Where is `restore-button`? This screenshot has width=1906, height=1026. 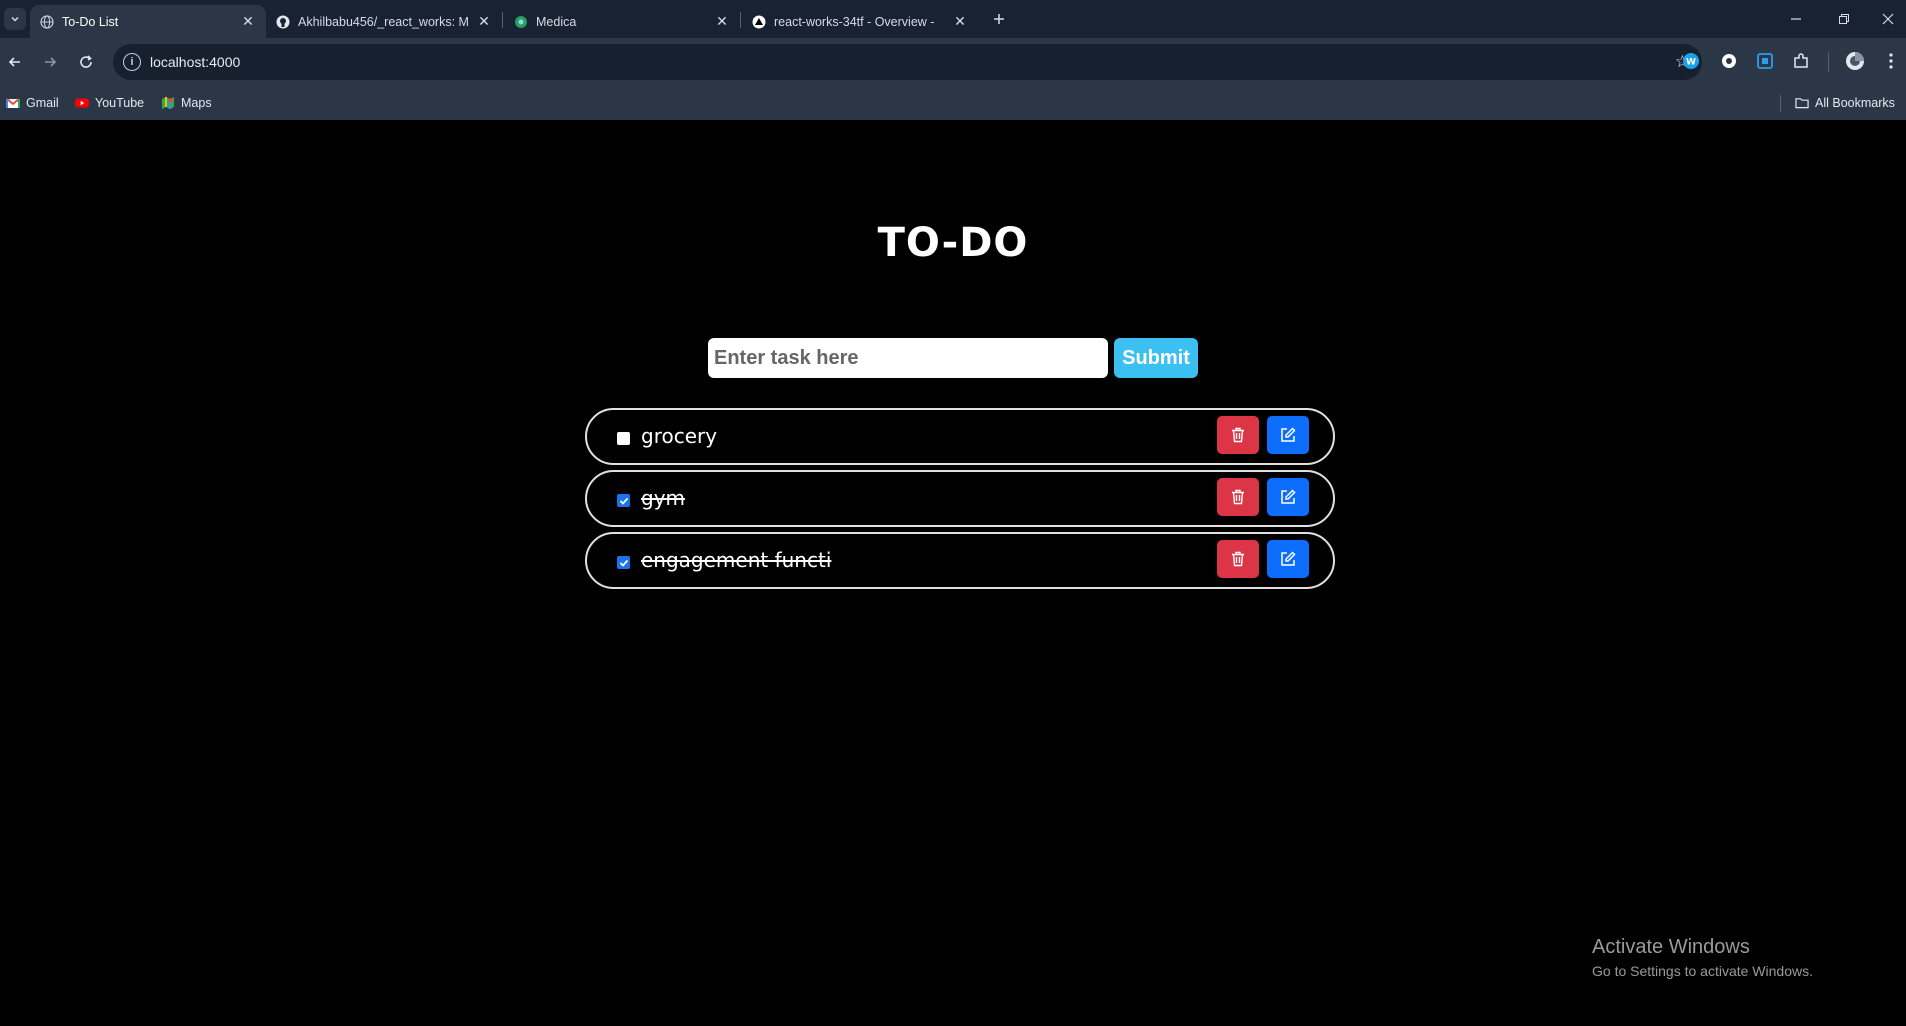 restore-button is located at coordinates (1844, 19).